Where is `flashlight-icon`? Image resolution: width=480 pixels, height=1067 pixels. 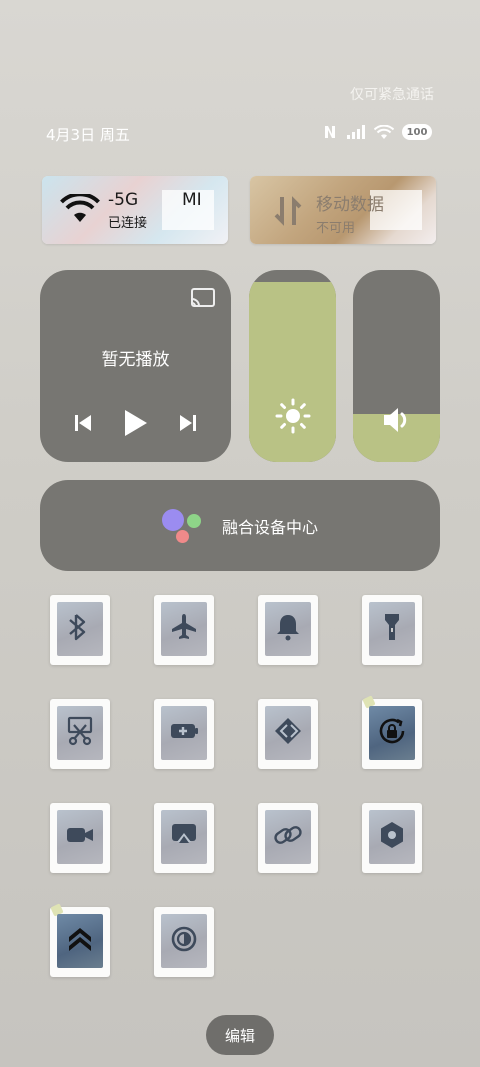
flashlight-icon is located at coordinates (392, 629).